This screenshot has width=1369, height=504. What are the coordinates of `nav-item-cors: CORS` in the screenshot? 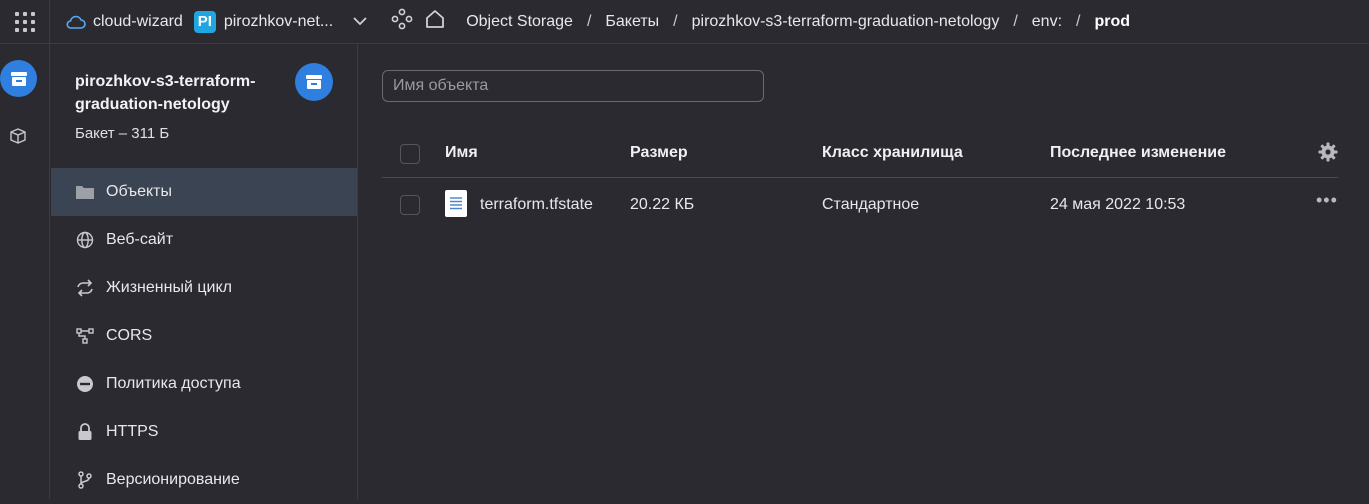 It's located at (204, 336).